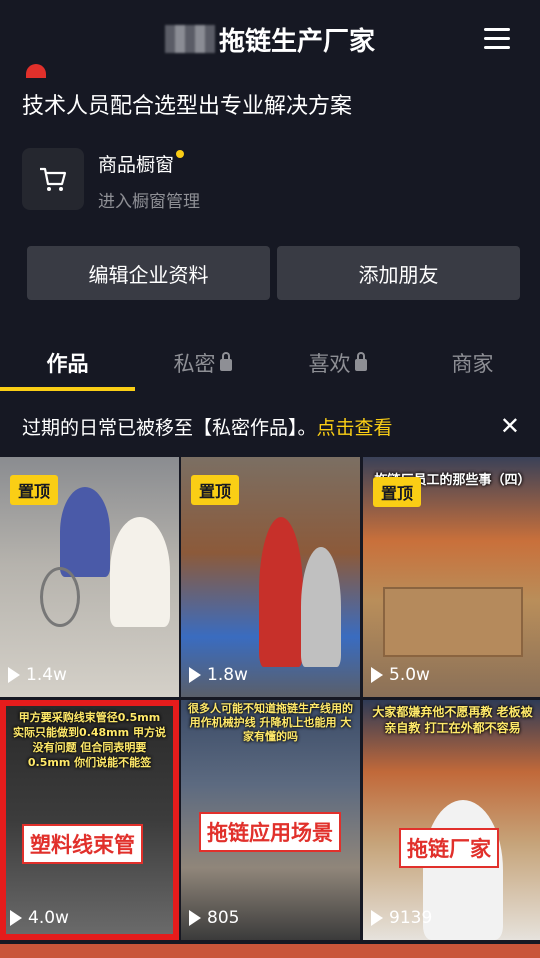 Image resolution: width=540 pixels, height=958 pixels. Describe the element at coordinates (510, 426) in the screenshot. I see `close-icon: ✕` at that location.